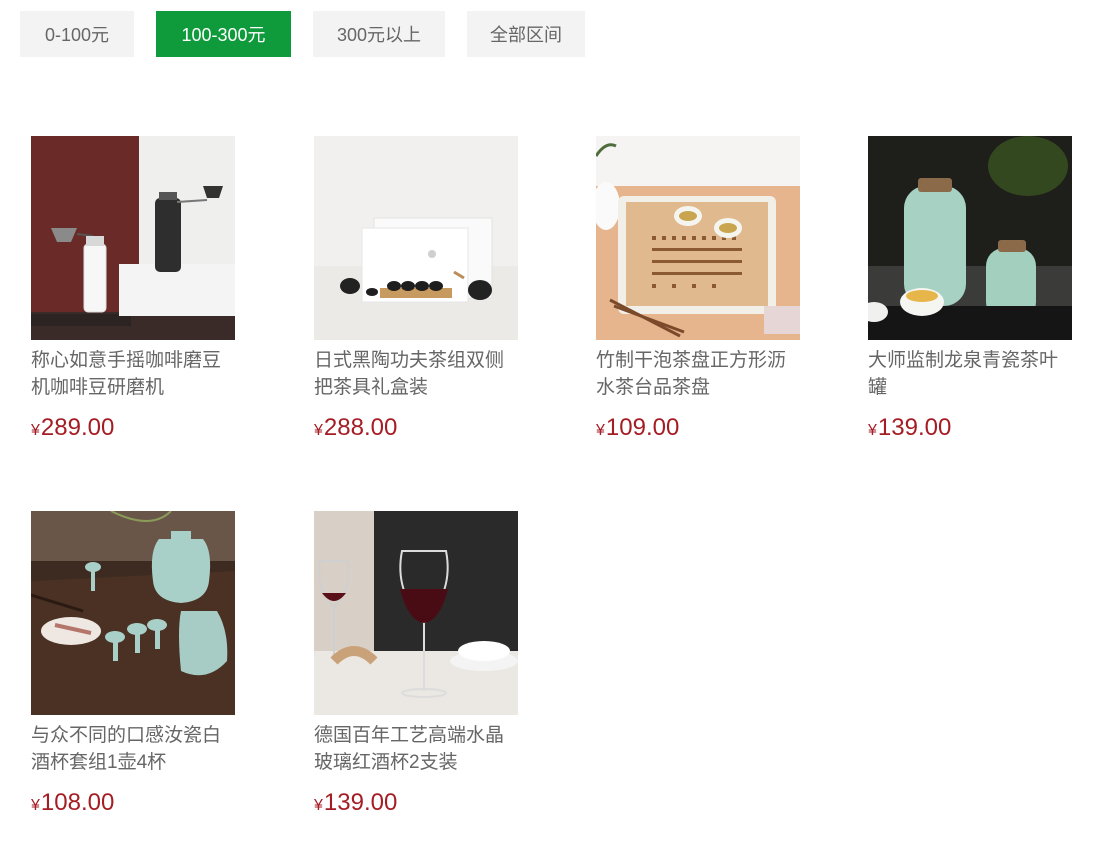 The width and height of the screenshot is (1117, 851). I want to click on price-value: 108.00, so click(77, 802).